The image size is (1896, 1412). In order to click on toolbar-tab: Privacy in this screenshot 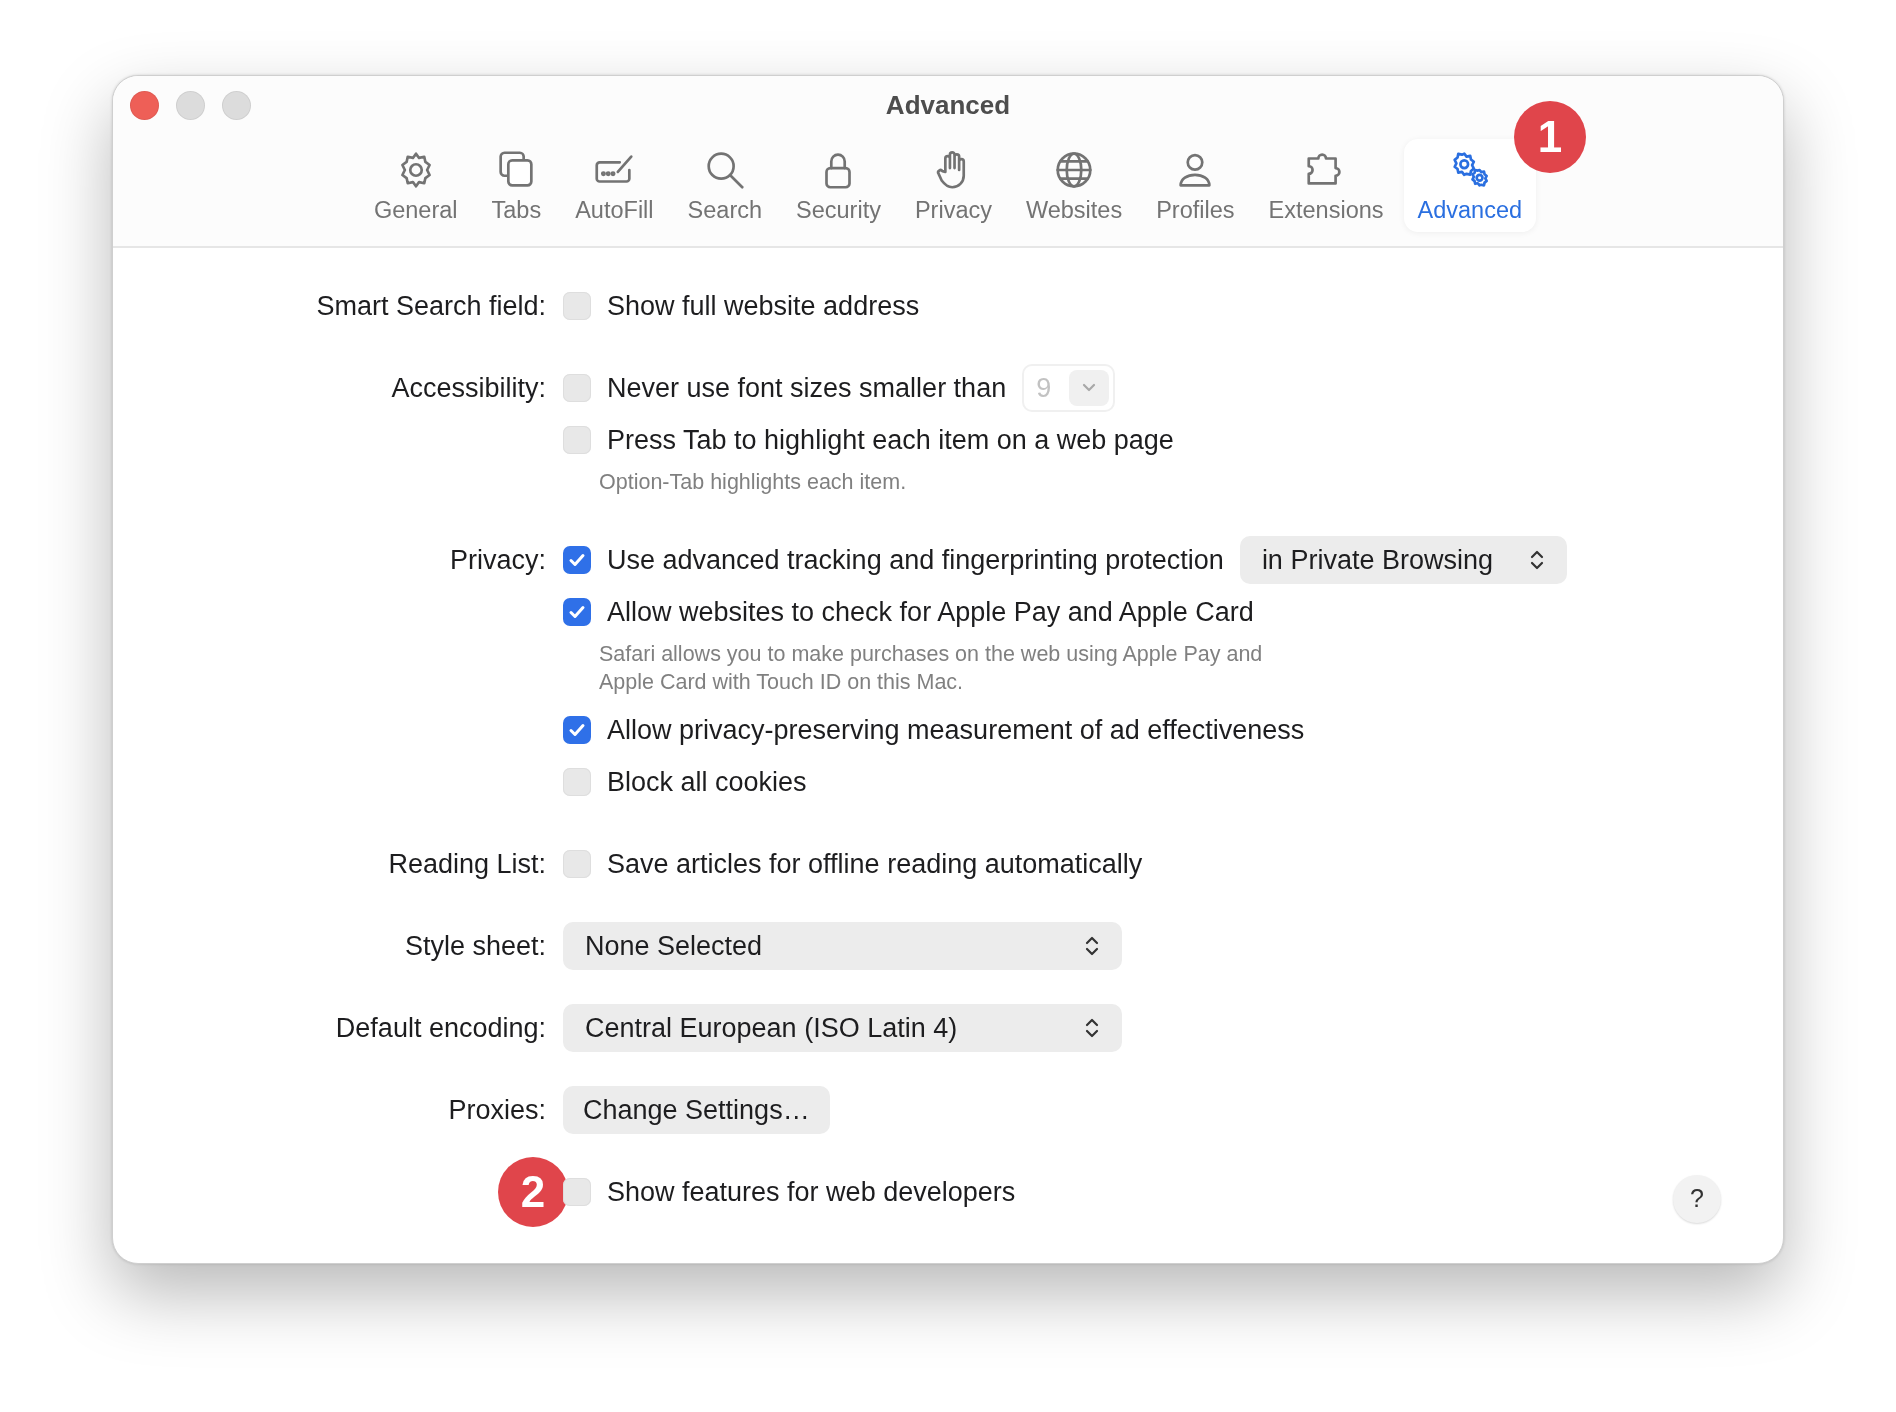, I will do `click(953, 185)`.